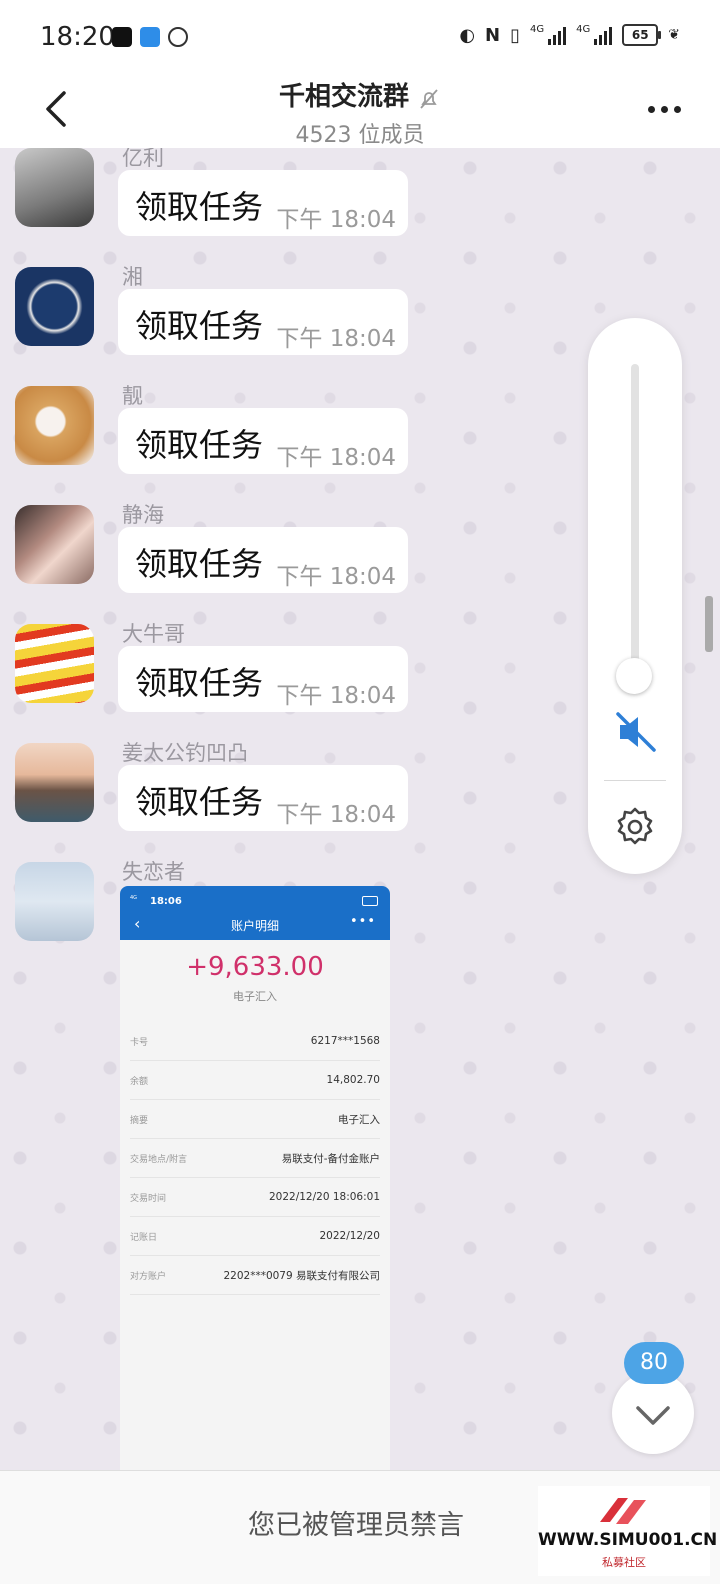 This screenshot has height=1584, width=720. I want to click on signal-icon-2: 4G, so click(594, 34).